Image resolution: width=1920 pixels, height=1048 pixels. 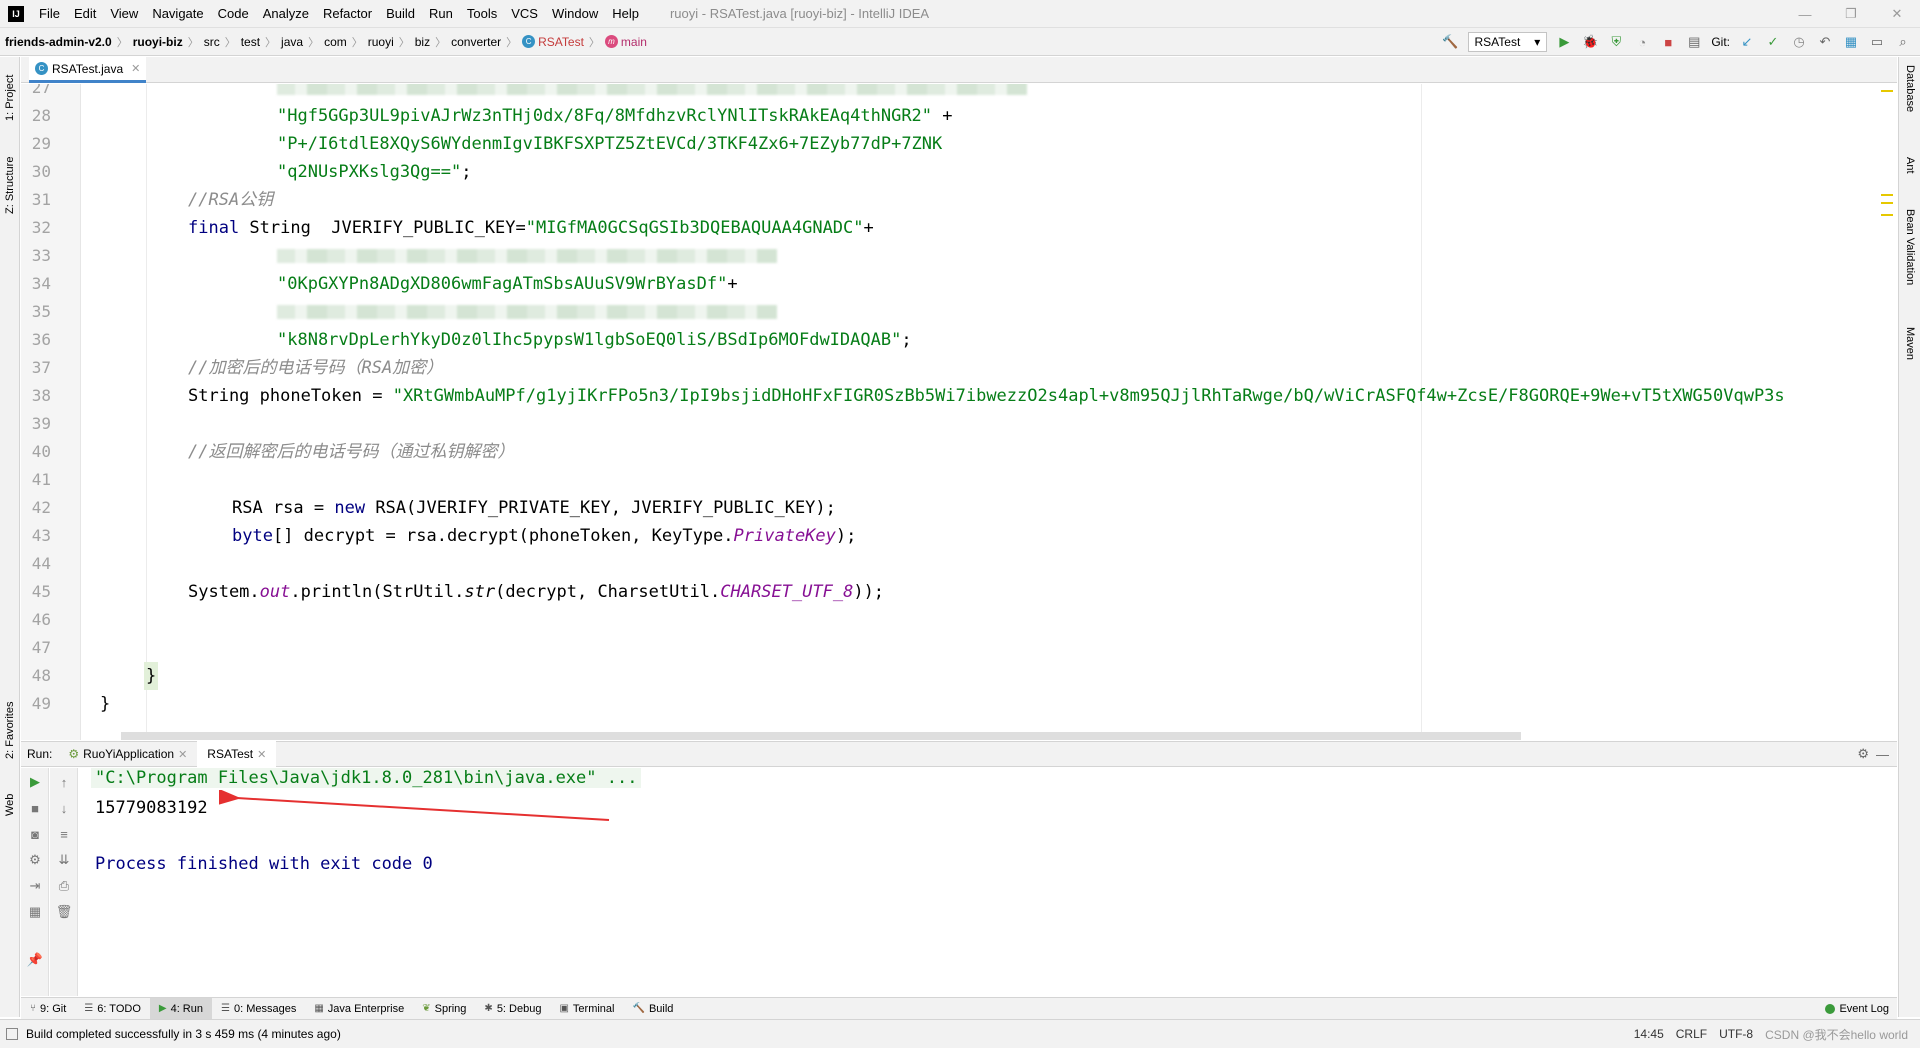 I want to click on run-icon: ▶, so click(x=1564, y=42).